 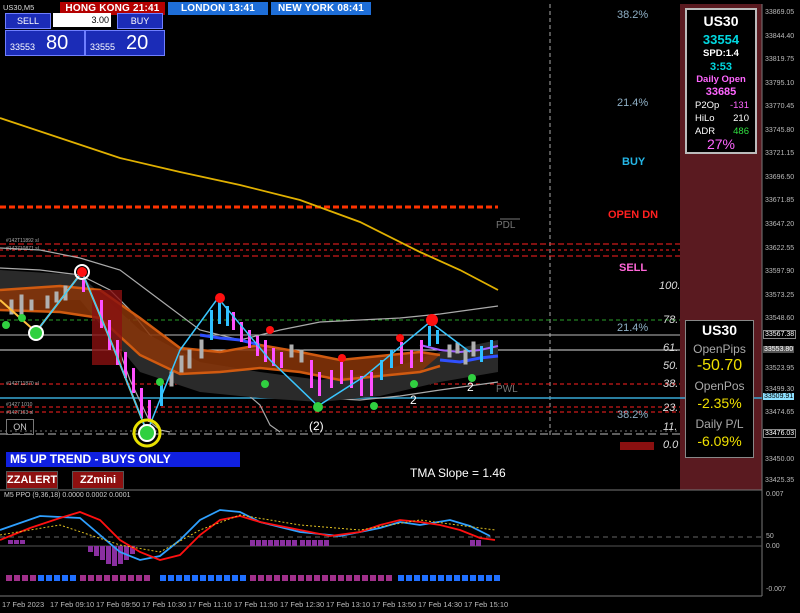 What do you see at coordinates (671, 445) in the screenshot?
I see `fib-label: 0.0` at bounding box center [671, 445].